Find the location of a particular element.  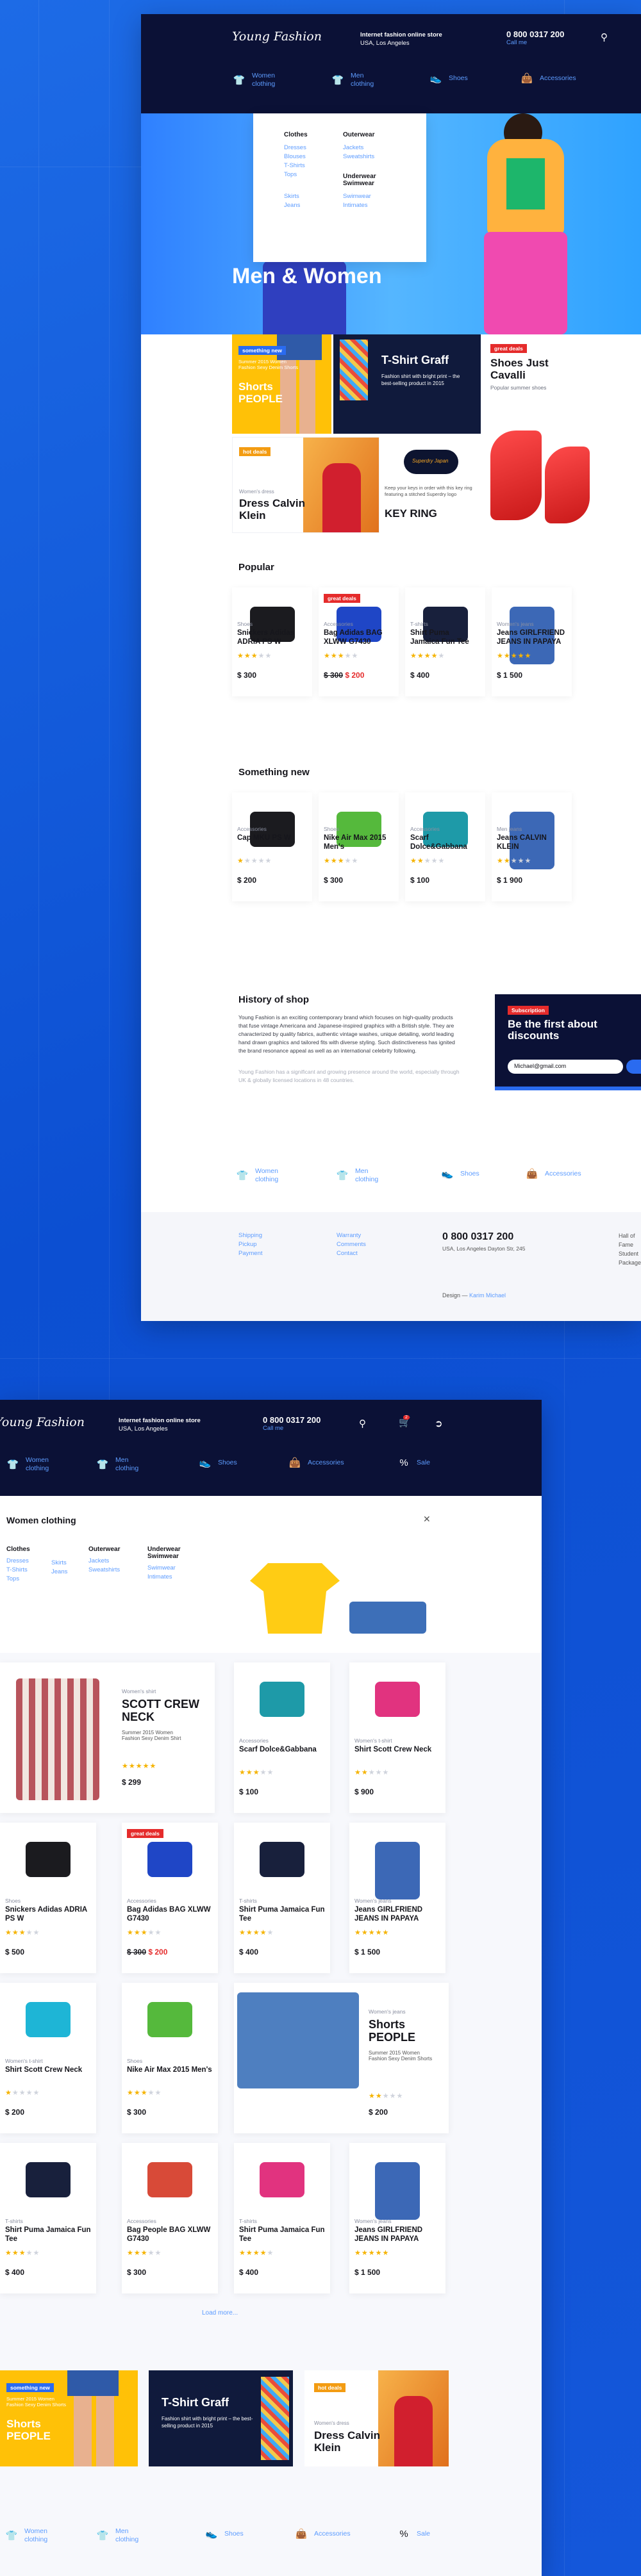

product-card: Shoes Nike Air Max 2015 Men's ★★★★★ $ 300 is located at coordinates (359, 846).